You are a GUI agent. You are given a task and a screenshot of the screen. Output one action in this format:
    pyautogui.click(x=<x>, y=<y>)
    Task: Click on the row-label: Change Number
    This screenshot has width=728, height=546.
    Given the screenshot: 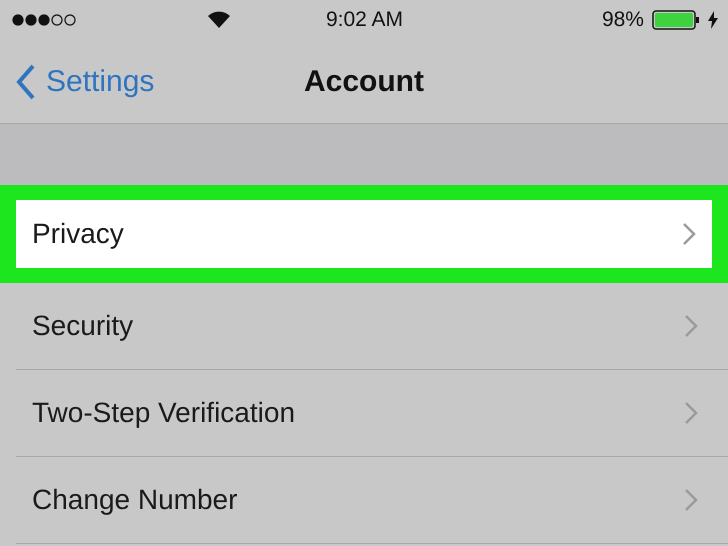 What is the action you would take?
    pyautogui.click(x=135, y=500)
    